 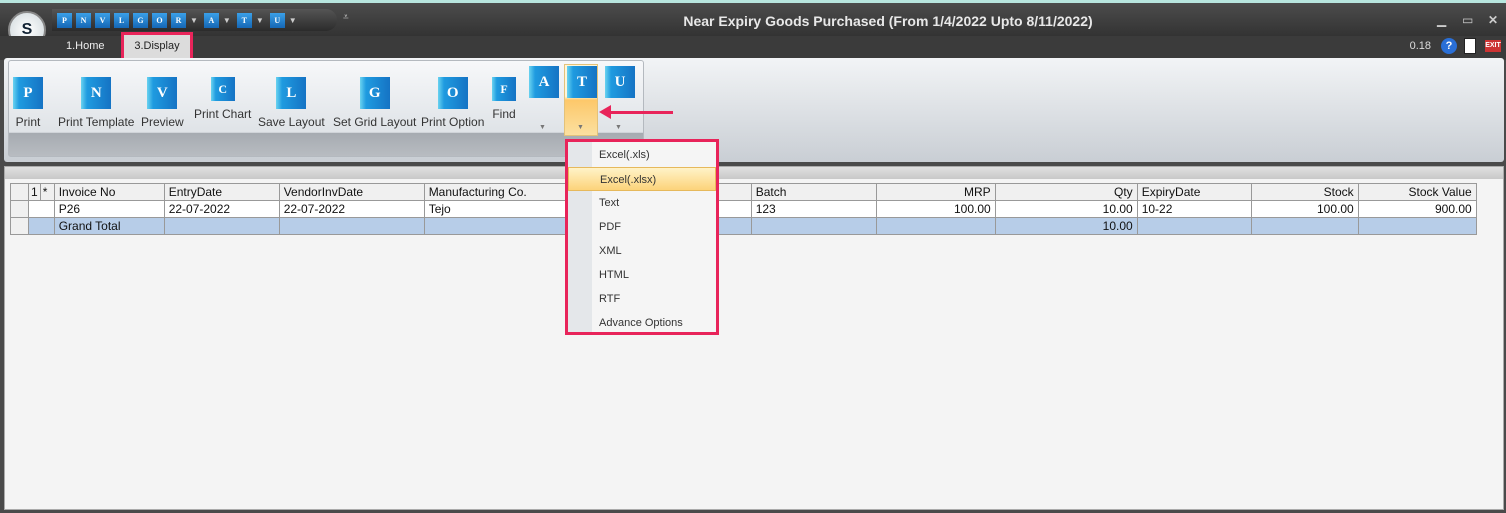 I want to click on dropdown-a-icon: A, so click(x=544, y=82).